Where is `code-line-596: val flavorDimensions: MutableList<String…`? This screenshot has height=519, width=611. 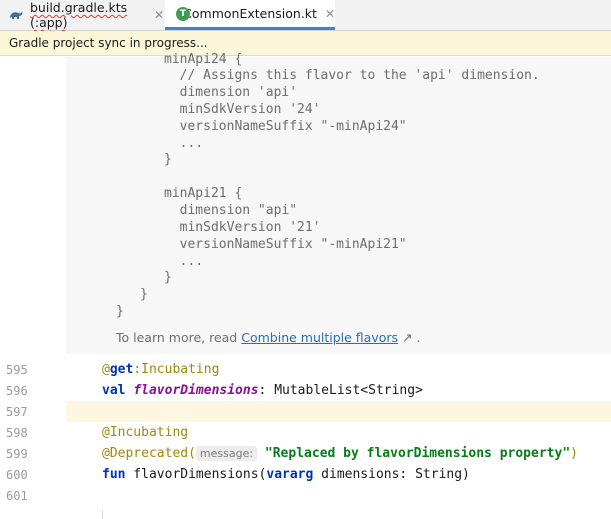 code-line-596: val flavorDimensions: MutableList<String… is located at coordinates (262, 390).